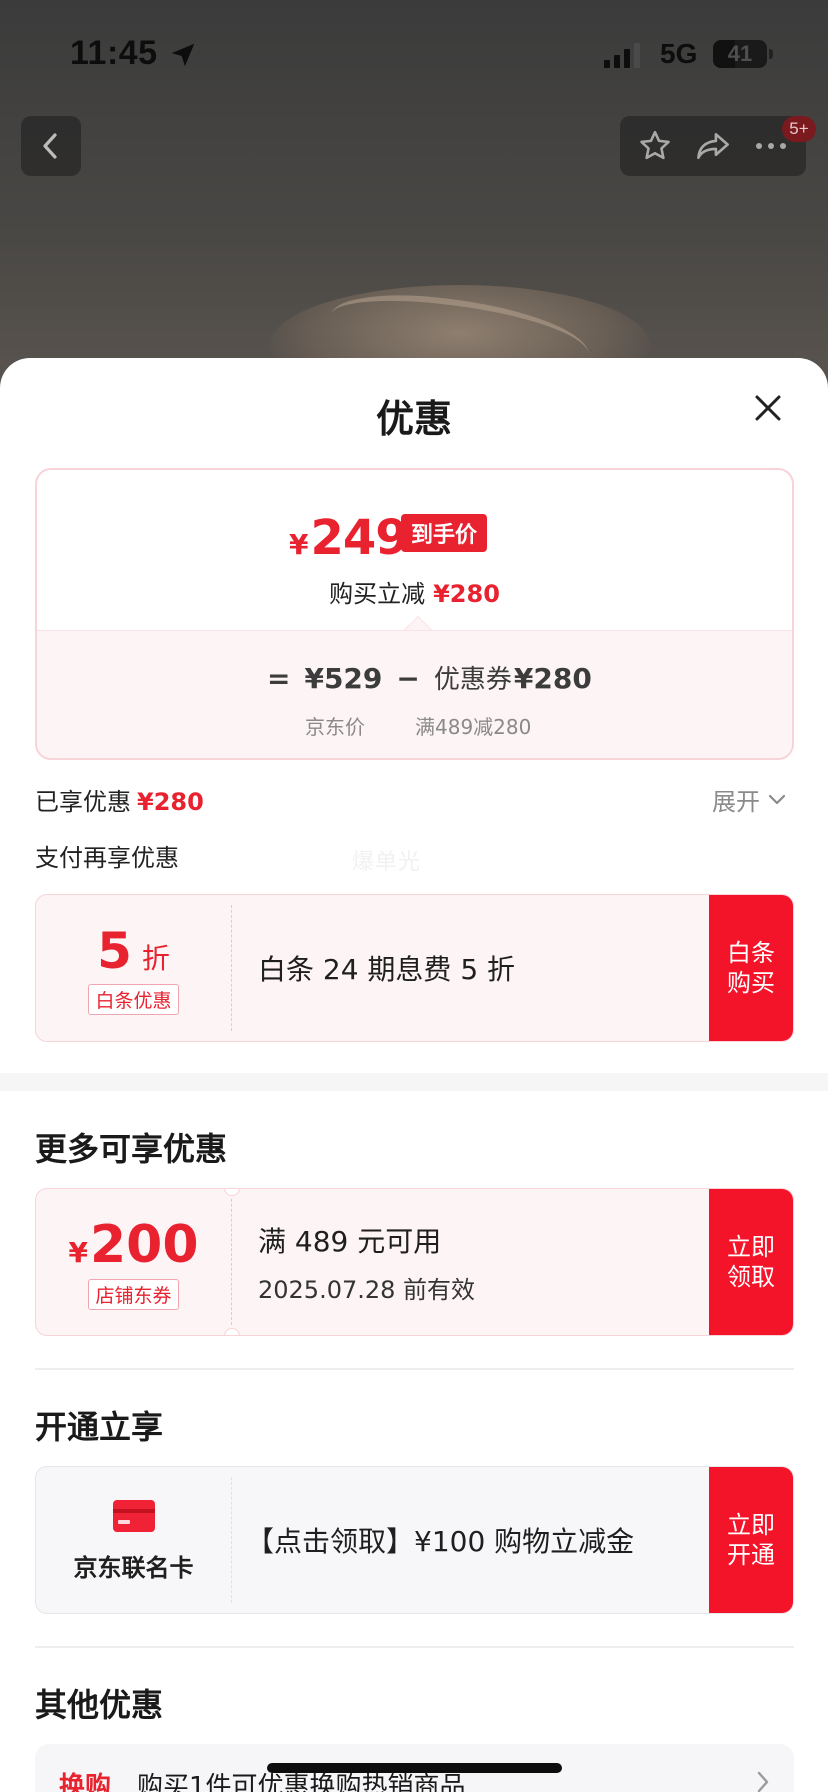 This screenshot has width=828, height=1792. Describe the element at coordinates (751, 1262) in the screenshot. I see `claim-coupon-button: 立即领取` at that location.